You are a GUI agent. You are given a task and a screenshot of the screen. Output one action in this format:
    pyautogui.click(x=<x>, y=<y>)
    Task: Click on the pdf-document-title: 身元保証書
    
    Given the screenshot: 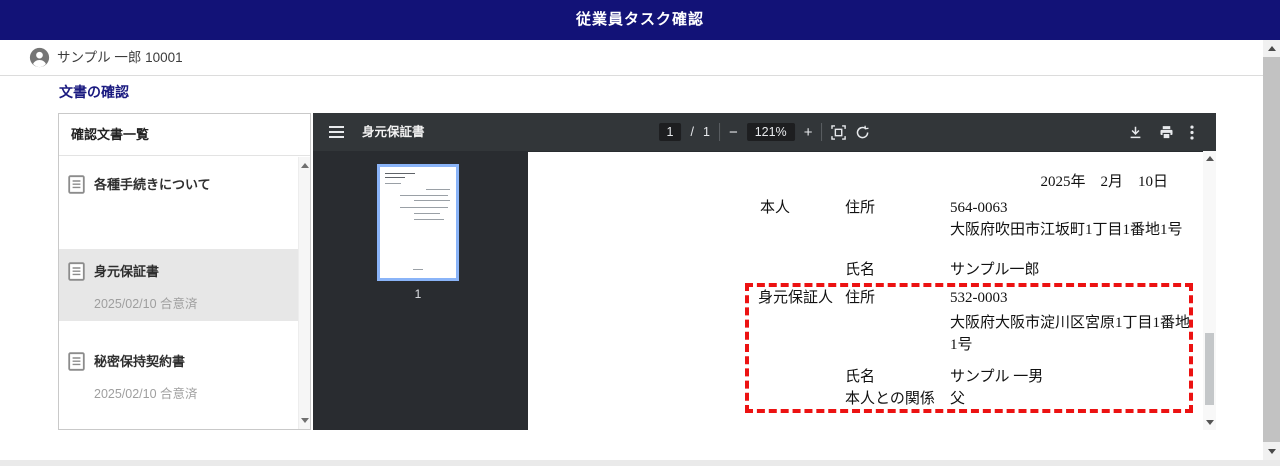 What is the action you would take?
    pyautogui.click(x=393, y=132)
    